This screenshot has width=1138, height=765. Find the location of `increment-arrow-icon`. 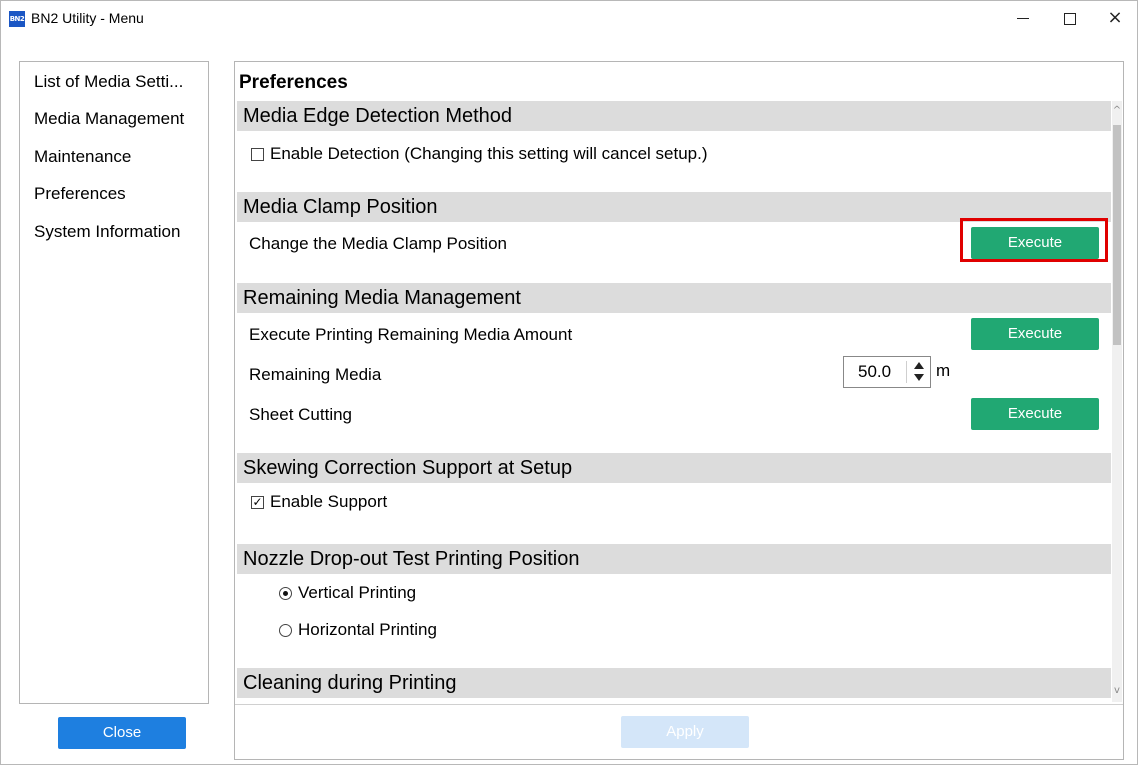

increment-arrow-icon is located at coordinates (919, 365).